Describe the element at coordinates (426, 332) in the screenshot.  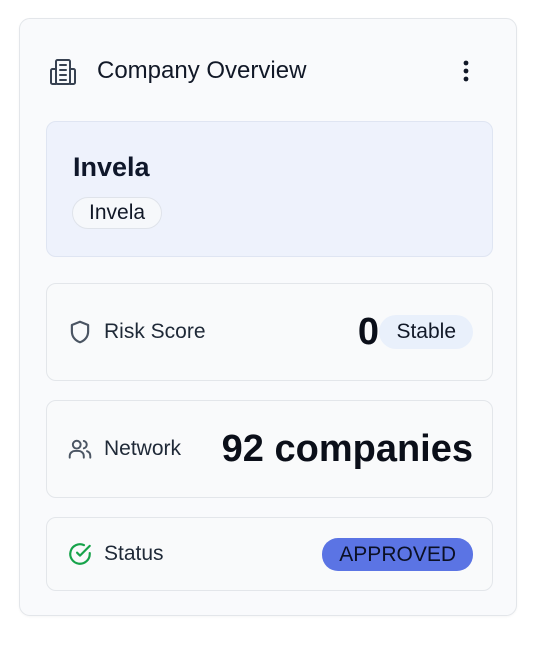
I see `risk-trend-badge: Stable` at that location.